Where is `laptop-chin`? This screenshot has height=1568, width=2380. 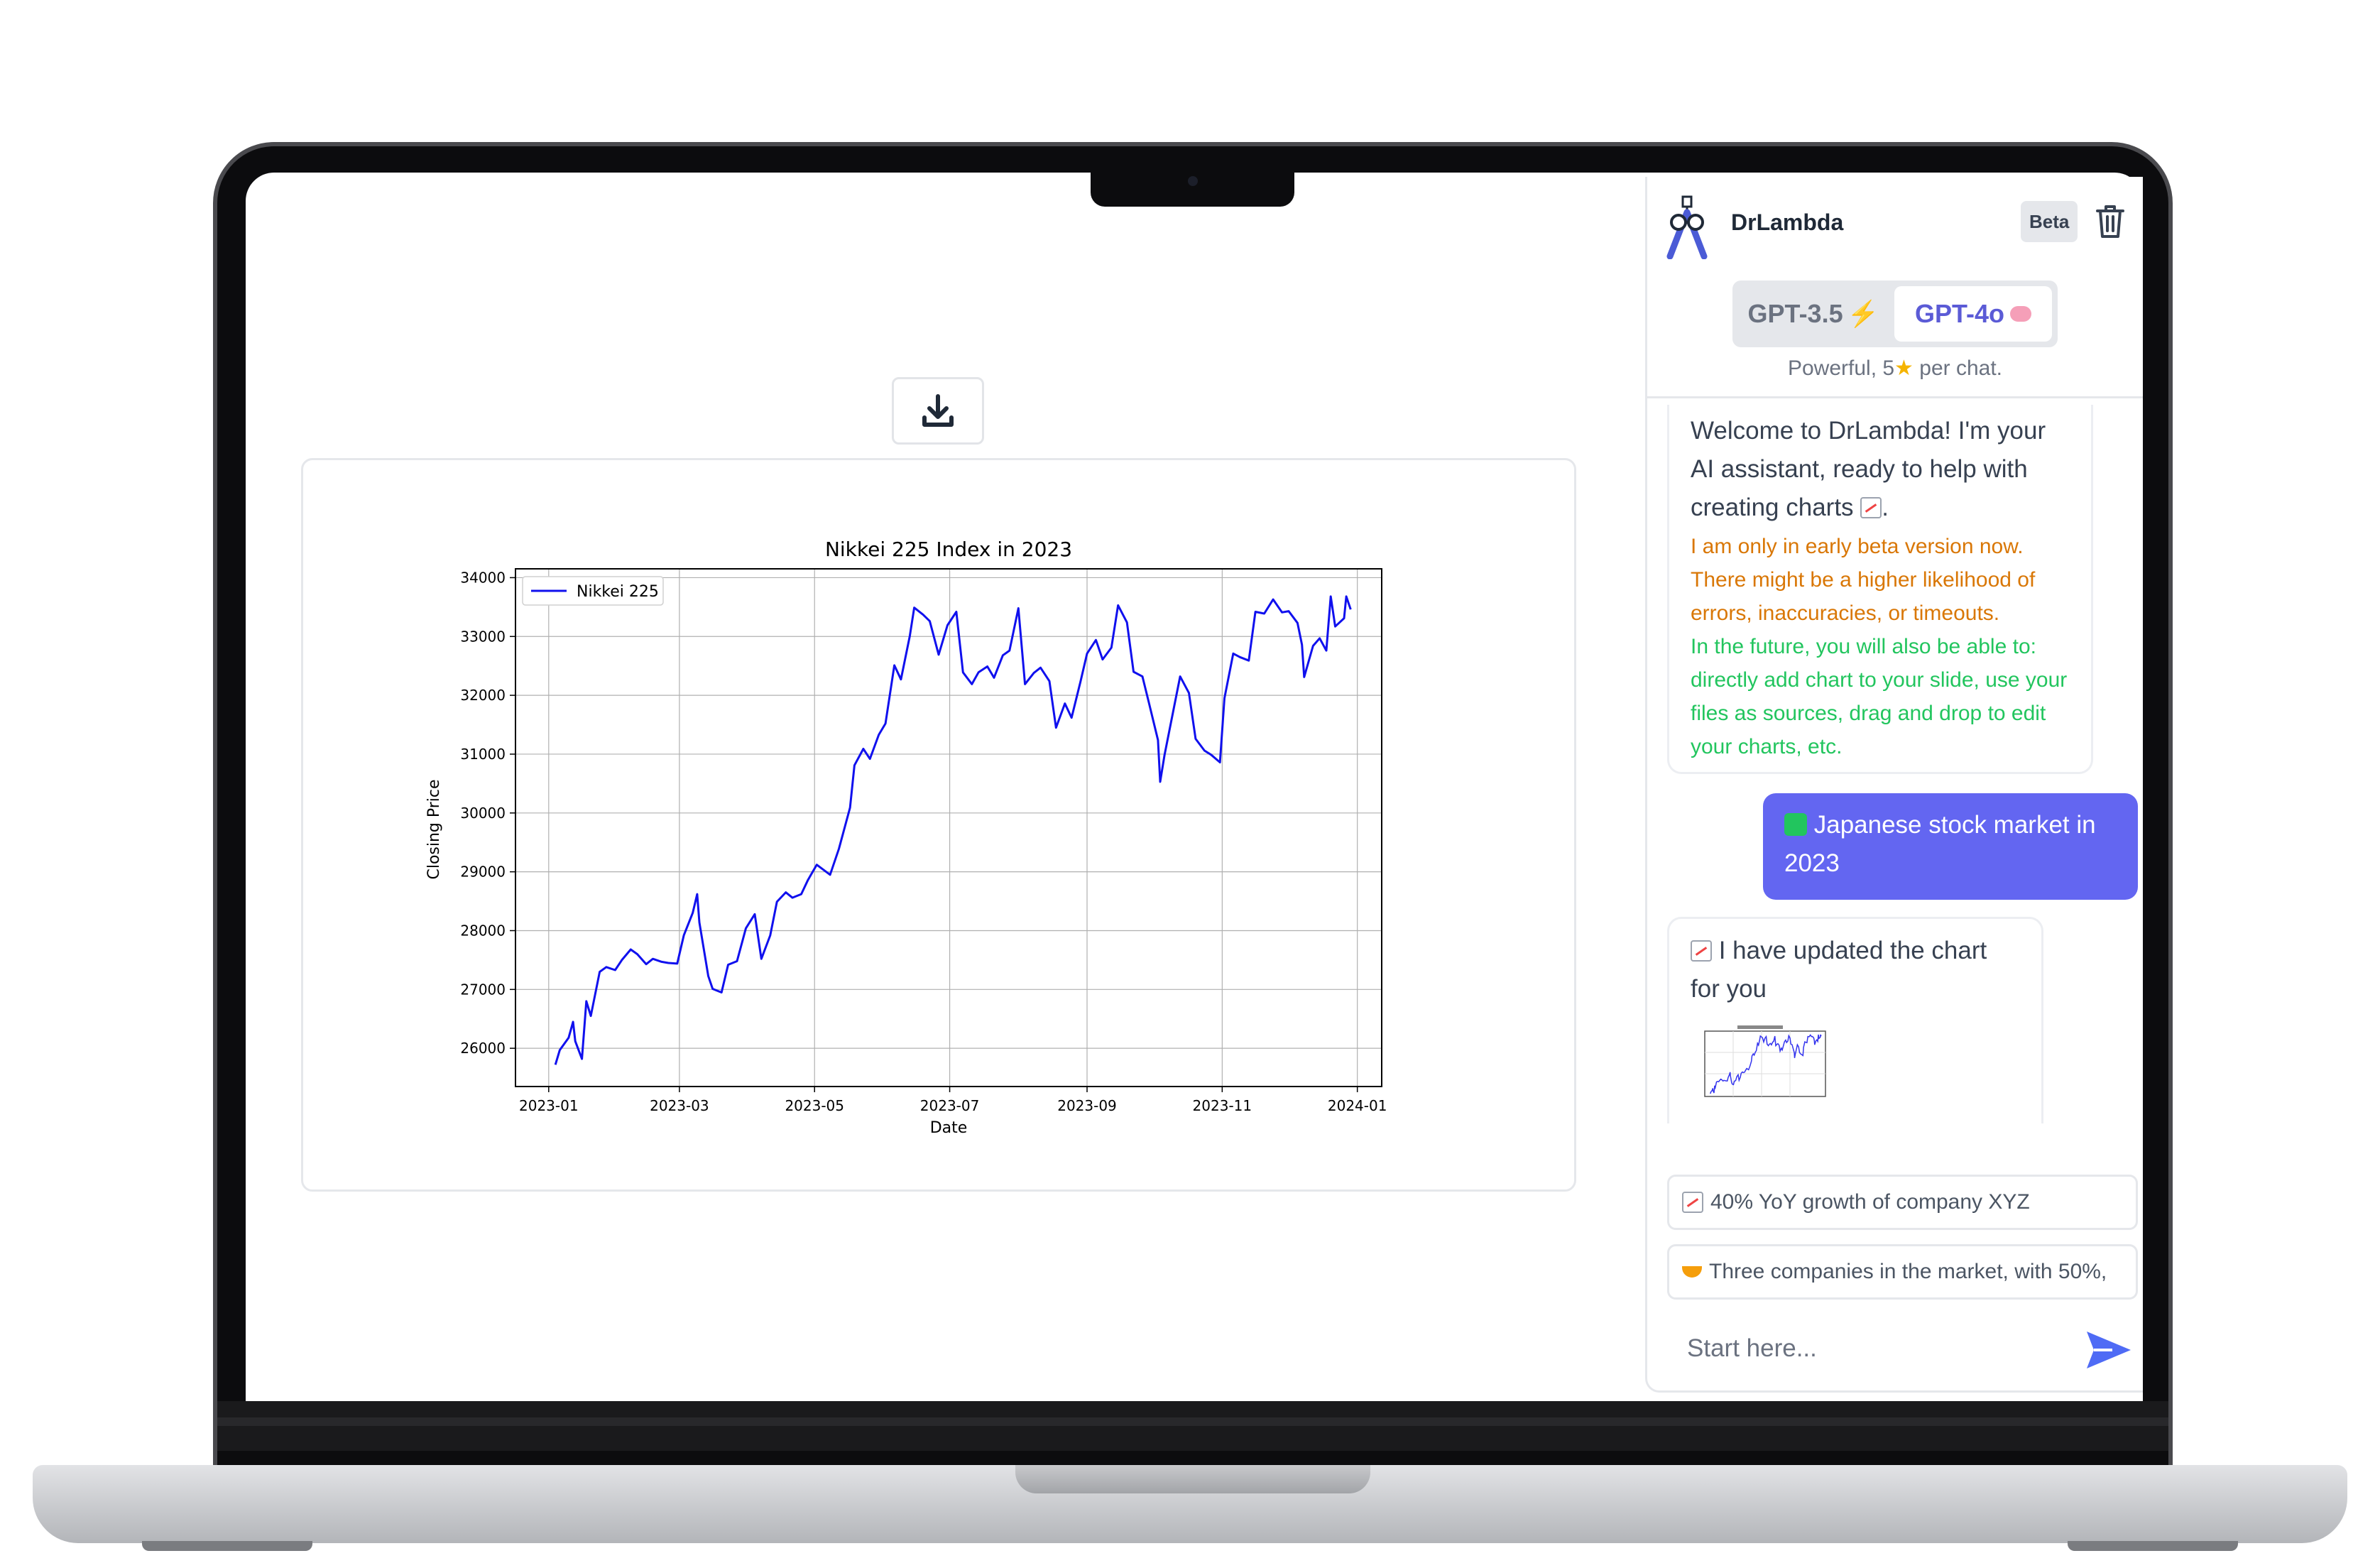
laptop-chin is located at coordinates (1193, 1426).